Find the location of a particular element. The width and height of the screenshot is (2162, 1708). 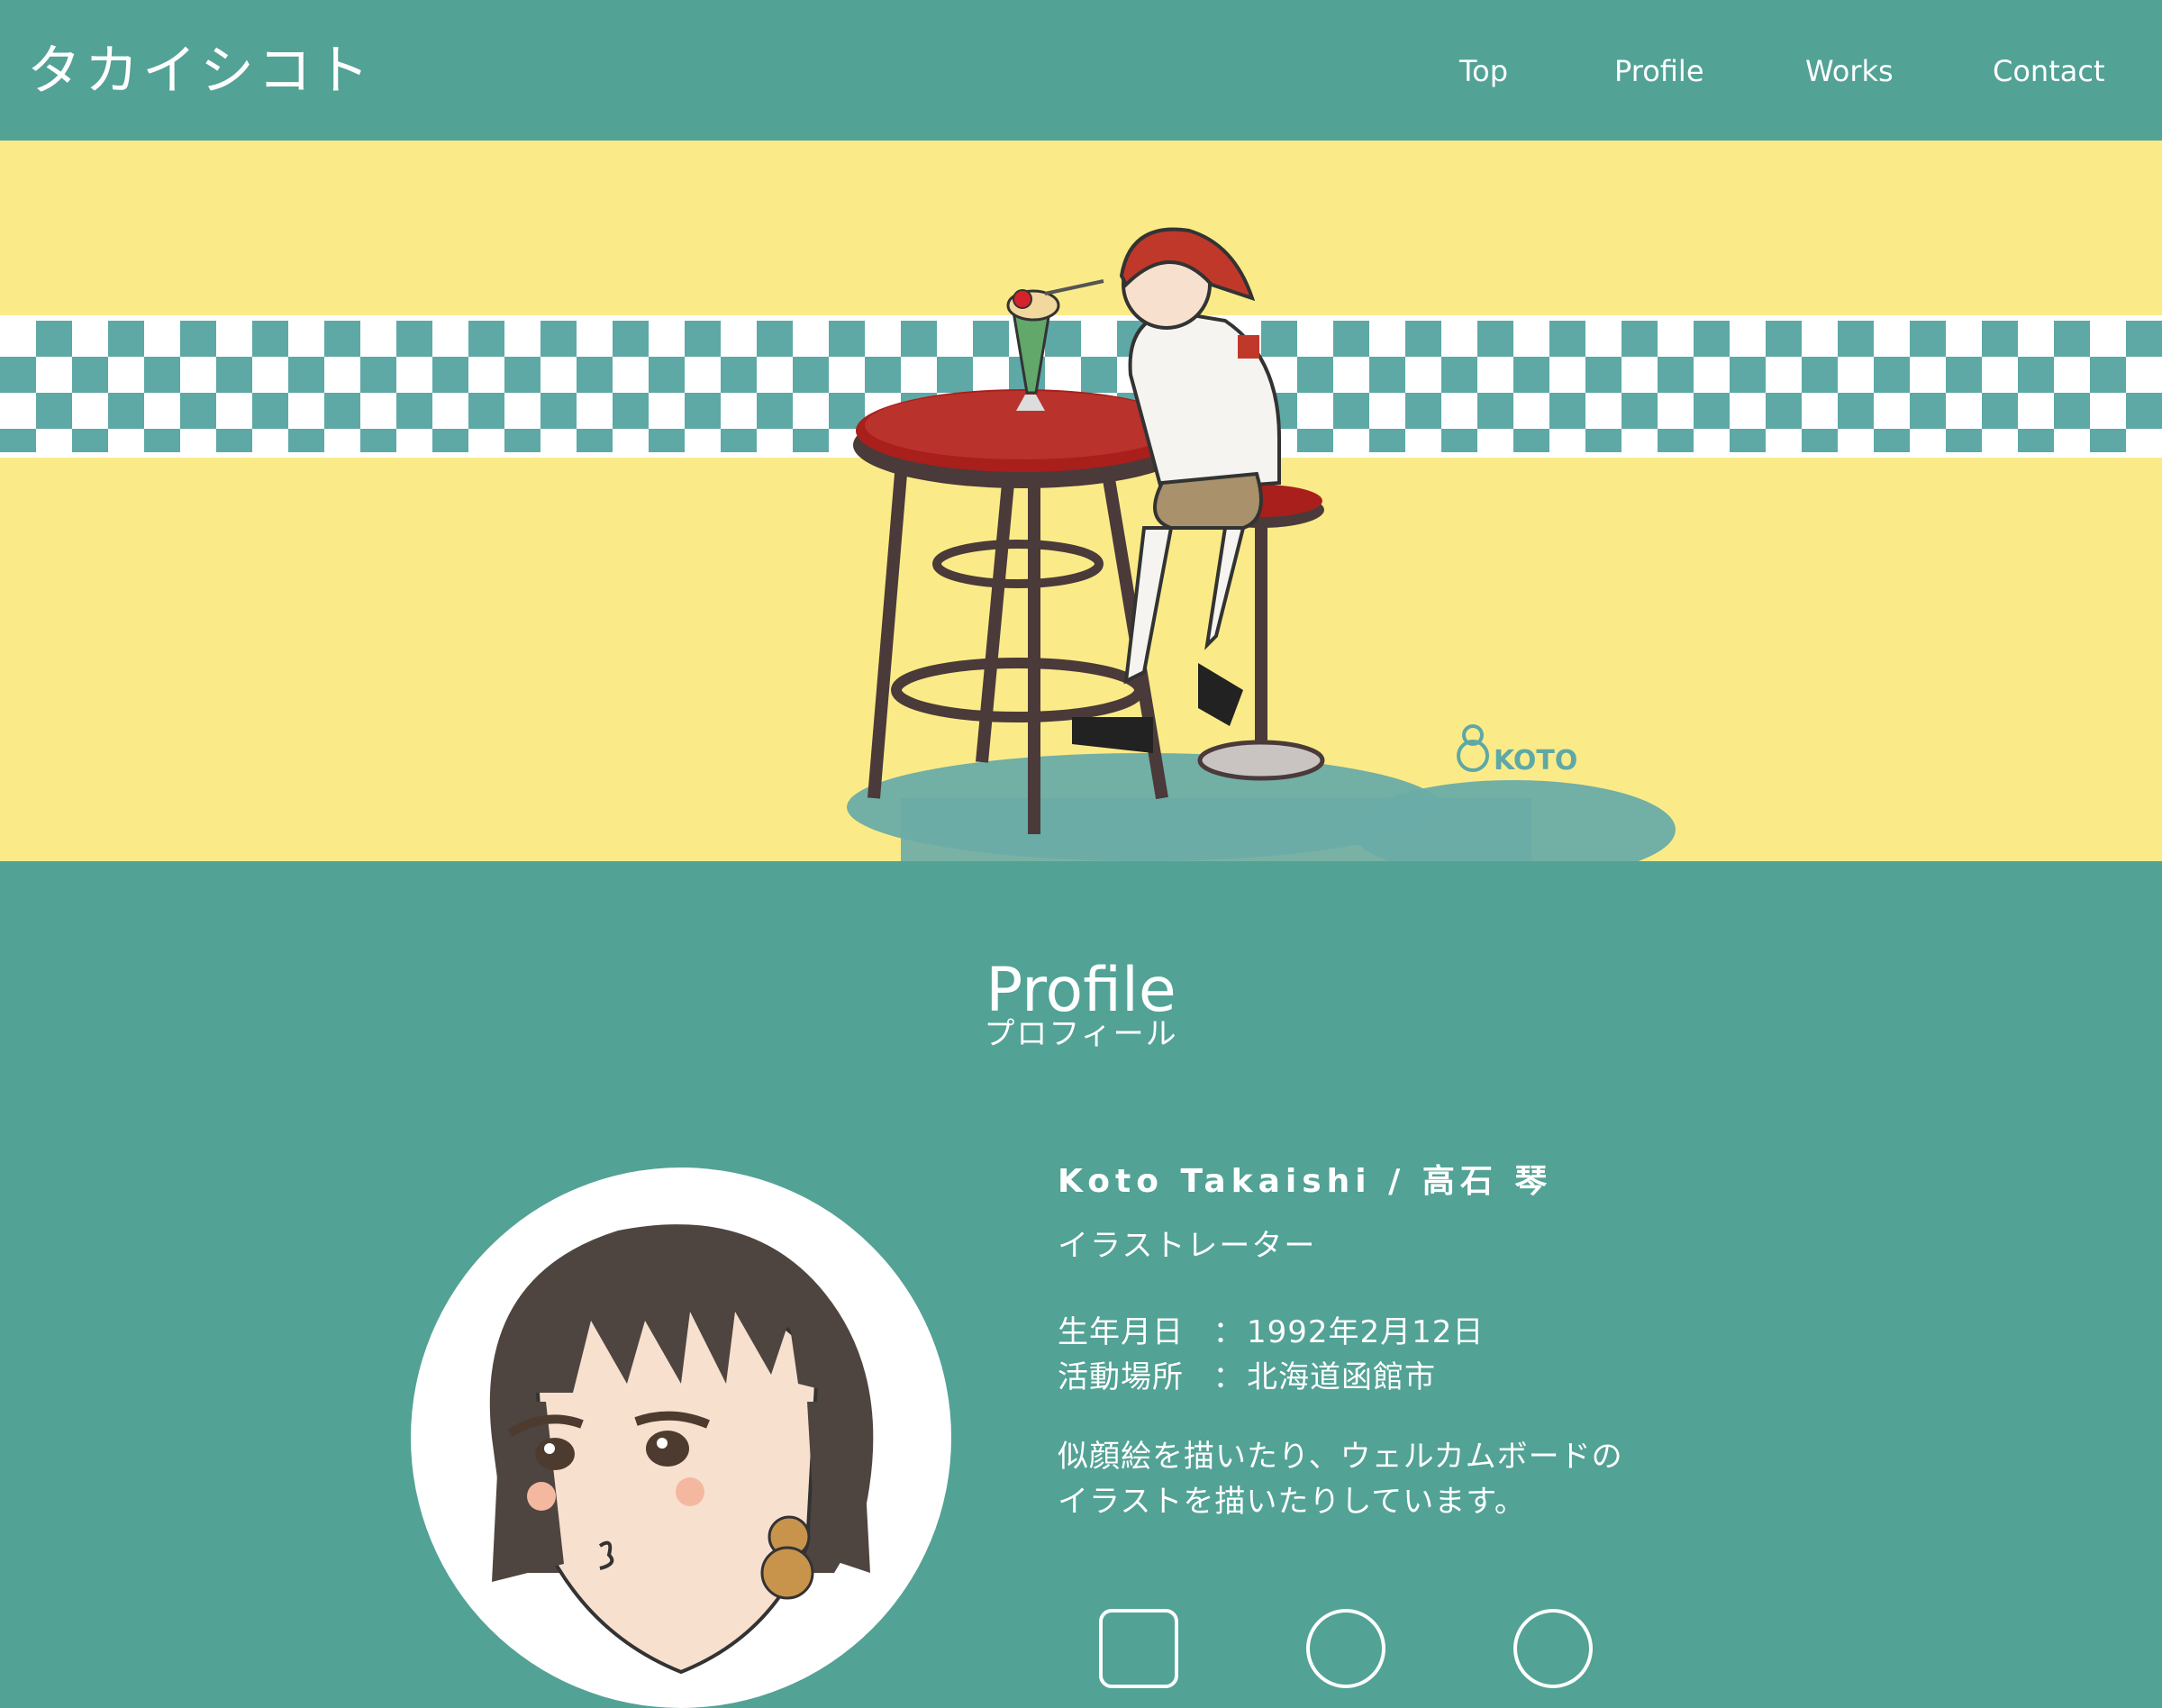

profile-facts: 生年月日 ：1992年2月12日 活動場所 ：北海道函館市 is located at coordinates (1463, 1355).